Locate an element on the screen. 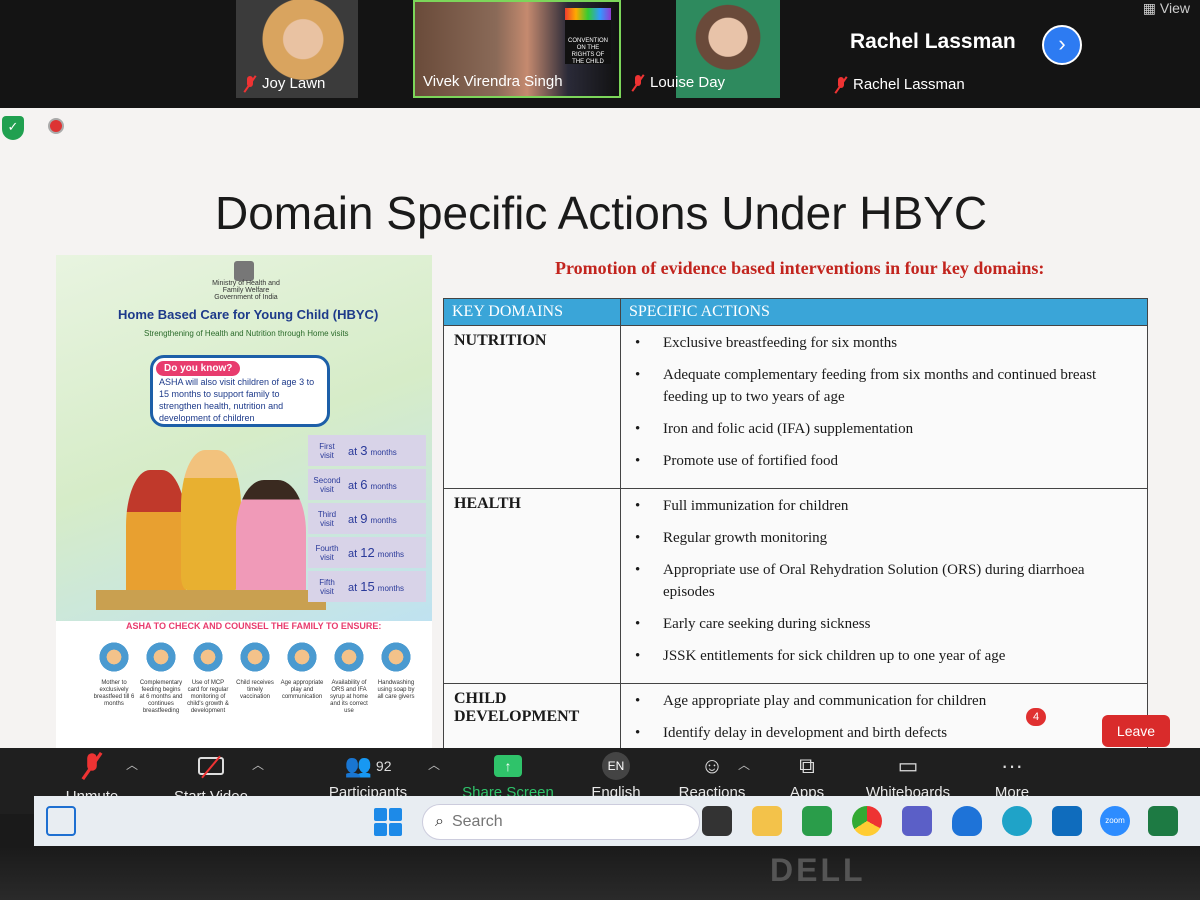 The height and width of the screenshot is (900, 1200). check-item-text: Child receives timely vaccination is located at coordinates (255, 690).